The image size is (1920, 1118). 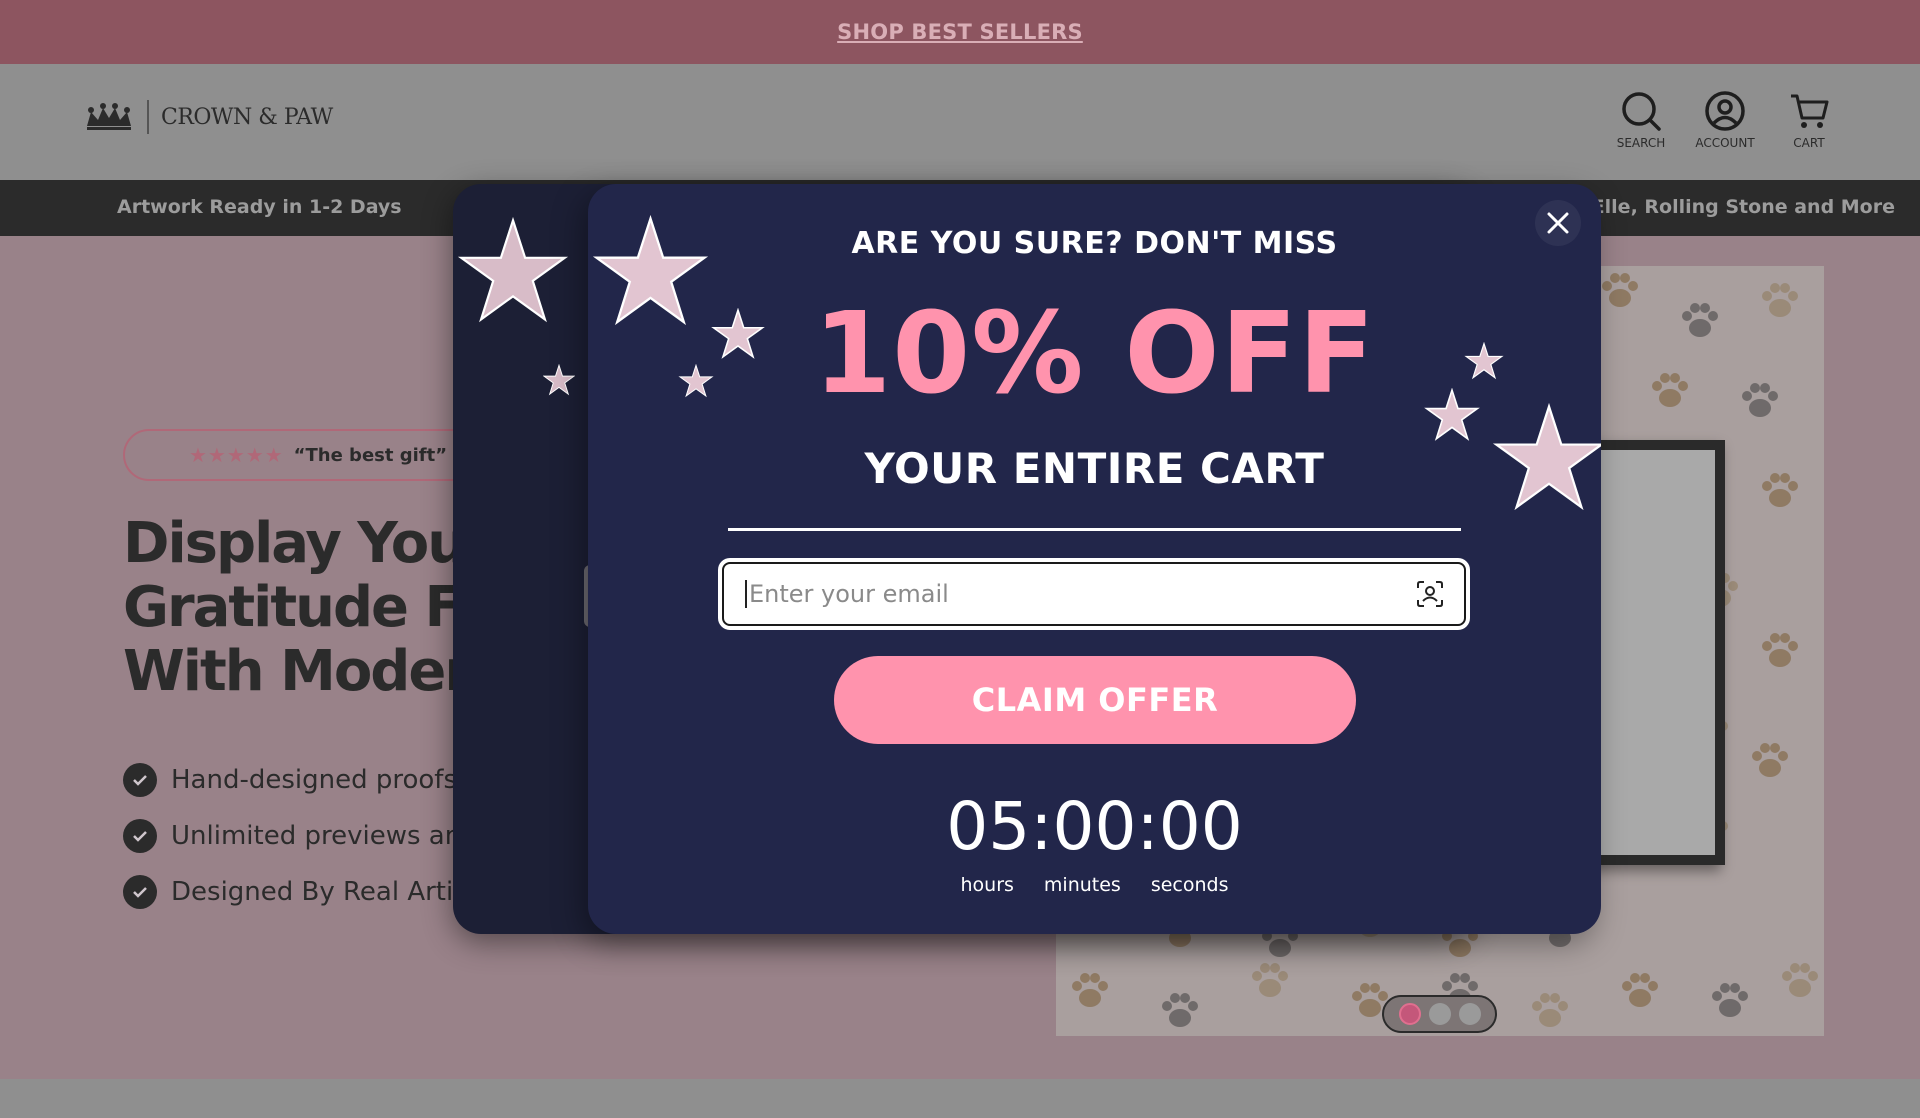 I want to click on logo-divider, so click(x=148, y=117).